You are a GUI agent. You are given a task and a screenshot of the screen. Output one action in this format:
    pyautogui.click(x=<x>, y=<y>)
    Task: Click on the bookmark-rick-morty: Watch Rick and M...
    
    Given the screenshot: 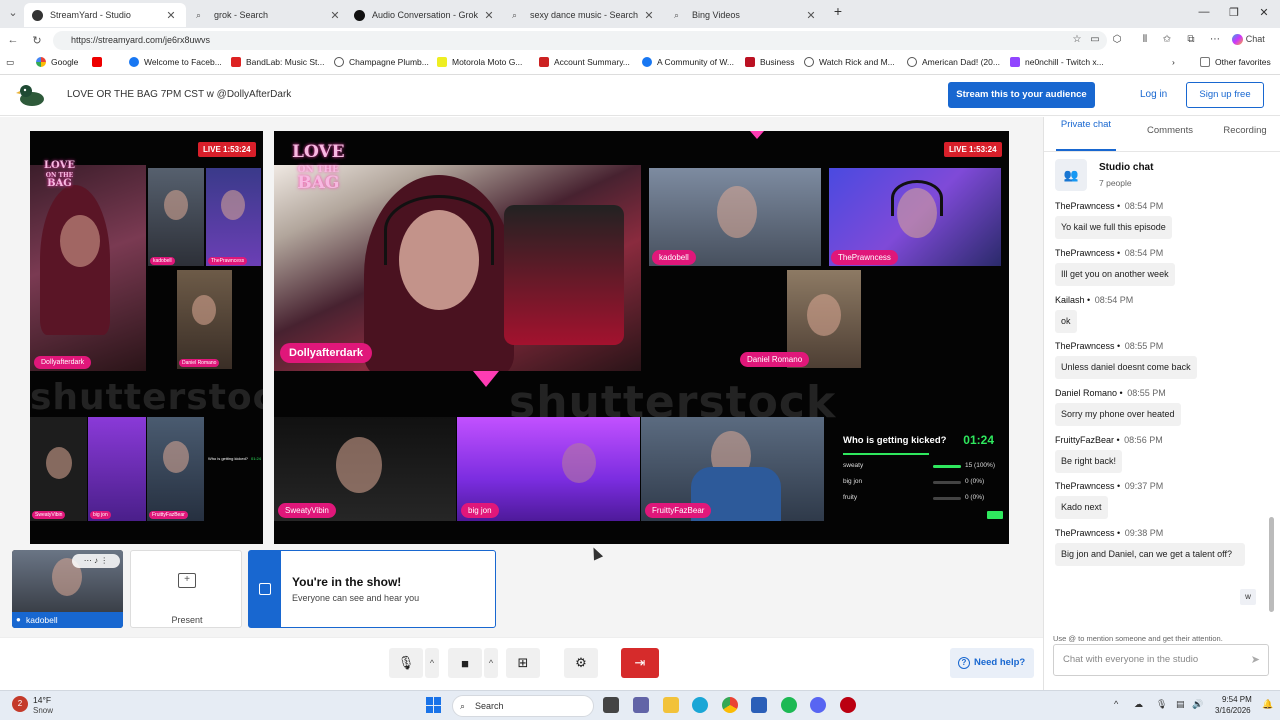 What is the action you would take?
    pyautogui.click(x=849, y=62)
    